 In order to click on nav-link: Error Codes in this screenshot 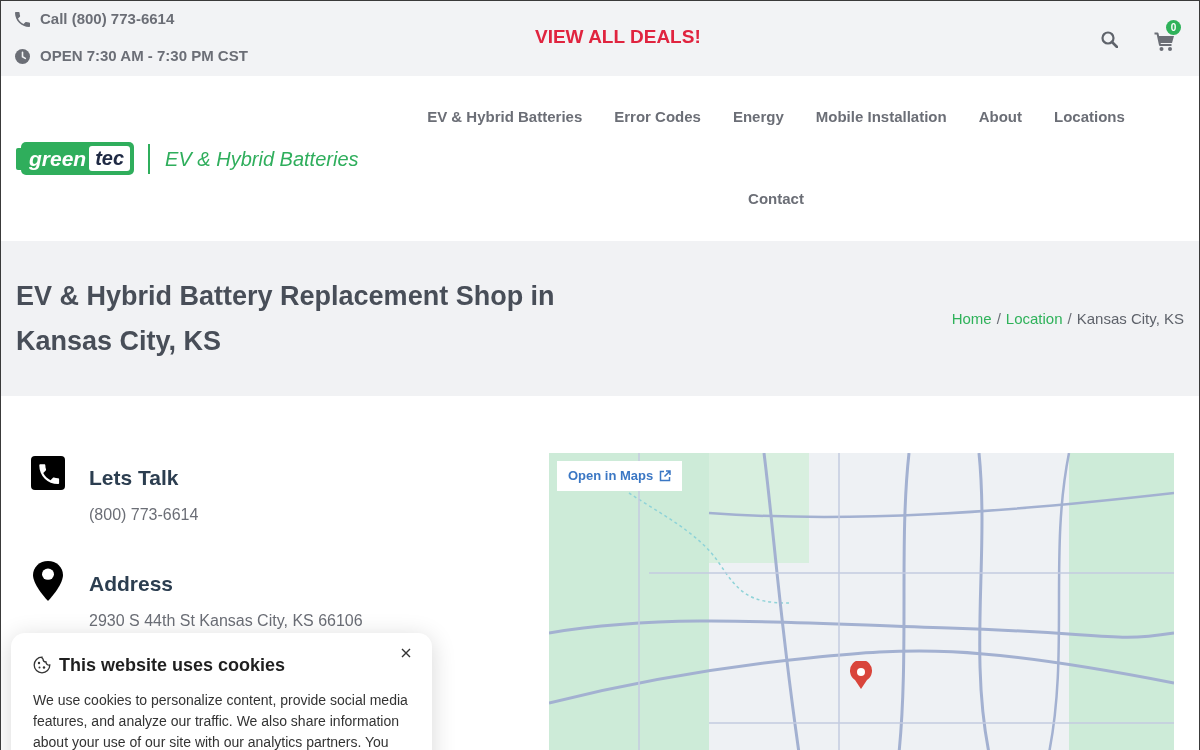, I will do `click(657, 117)`.